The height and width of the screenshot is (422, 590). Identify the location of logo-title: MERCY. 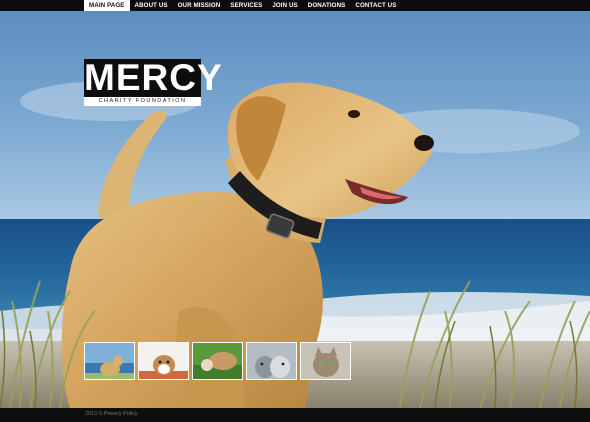
(153, 77).